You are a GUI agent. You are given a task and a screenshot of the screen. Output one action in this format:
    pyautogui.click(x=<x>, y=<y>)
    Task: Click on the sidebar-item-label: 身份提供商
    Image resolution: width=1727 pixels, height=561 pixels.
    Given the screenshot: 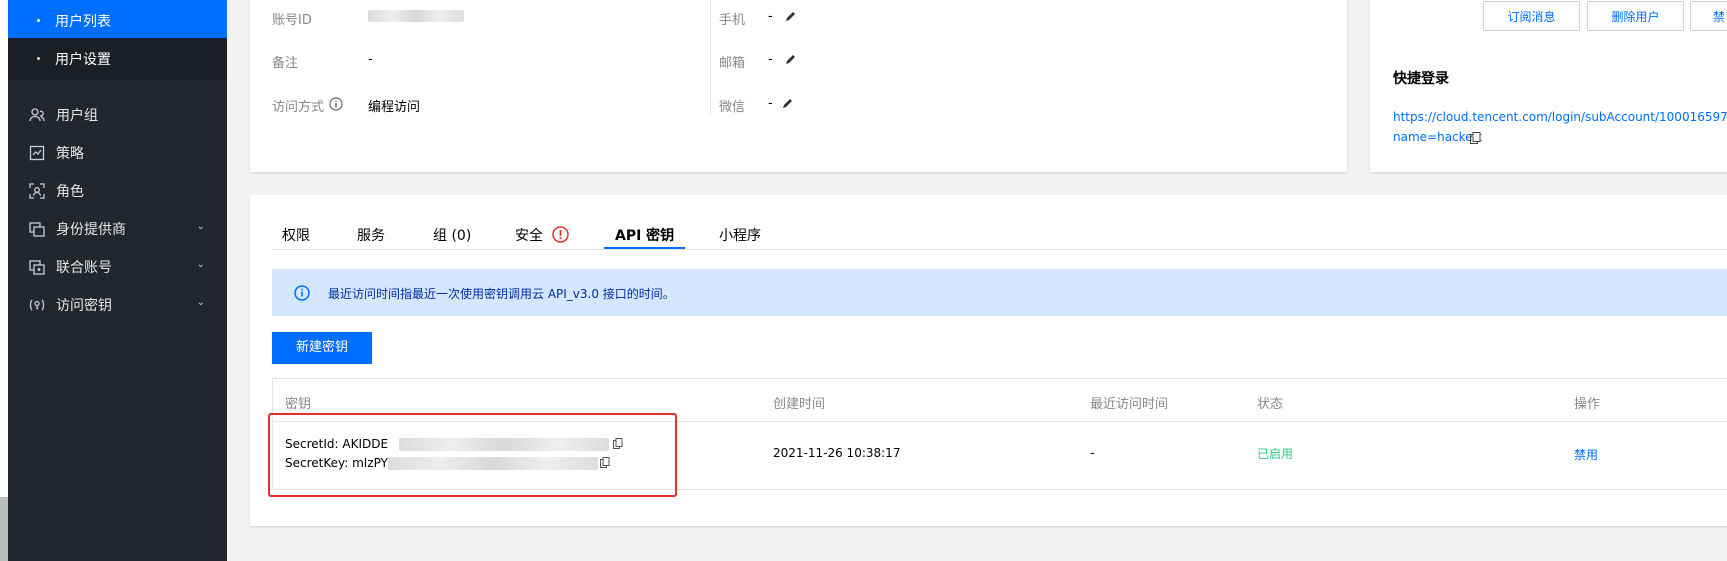 What is the action you would take?
    pyautogui.click(x=91, y=230)
    